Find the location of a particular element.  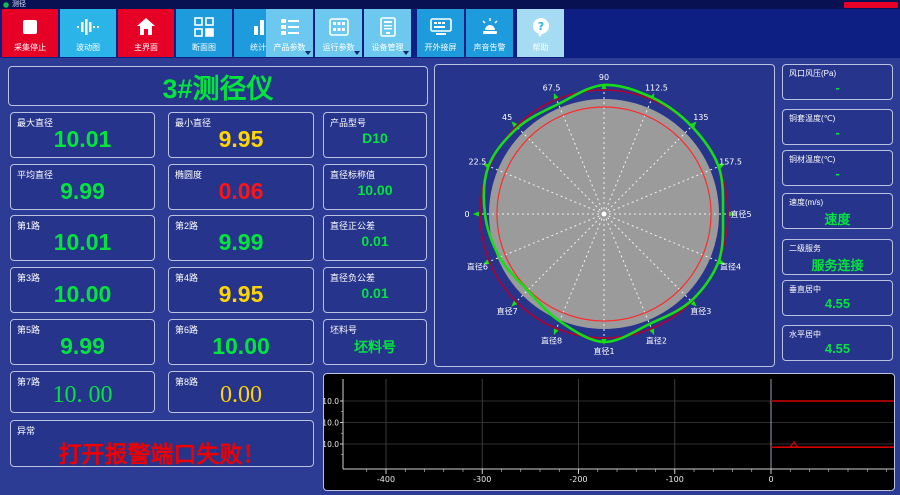

toolbar-button-label: 采集停止 is located at coordinates (30, 47).